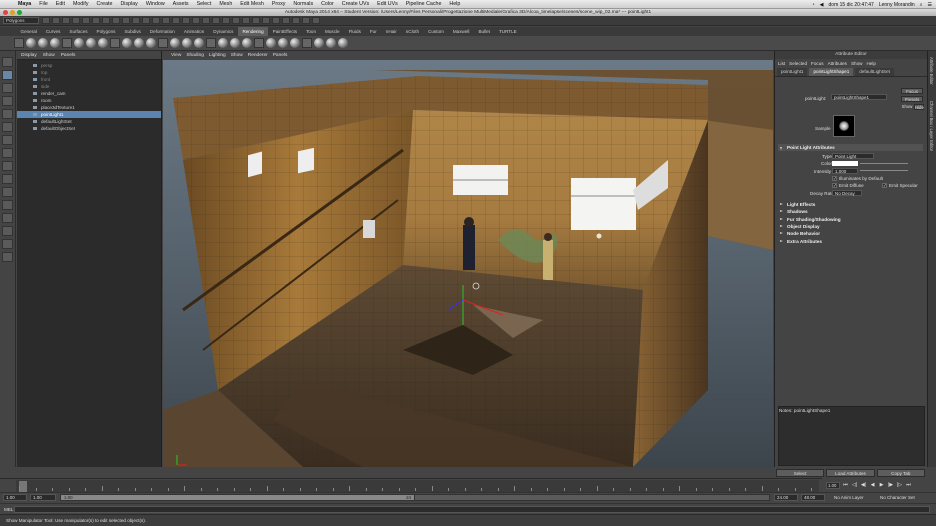 The height and width of the screenshot is (526, 936). What do you see at coordinates (851, 5) in the screenshot?
I see `clock-label: dom 15 dic 20:47:47` at bounding box center [851, 5].